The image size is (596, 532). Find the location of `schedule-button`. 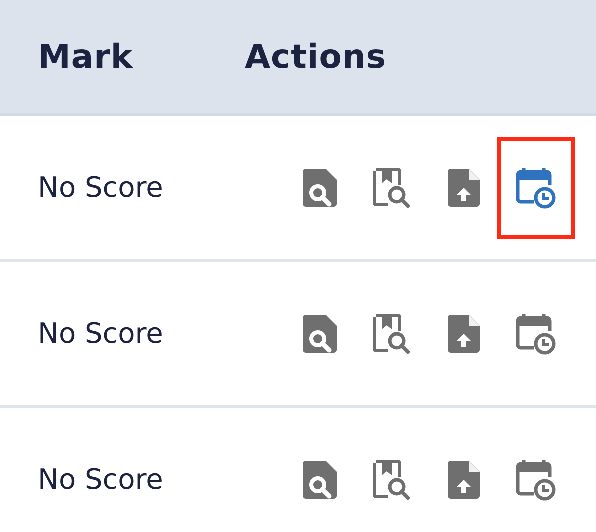

schedule-button is located at coordinates (536, 187).